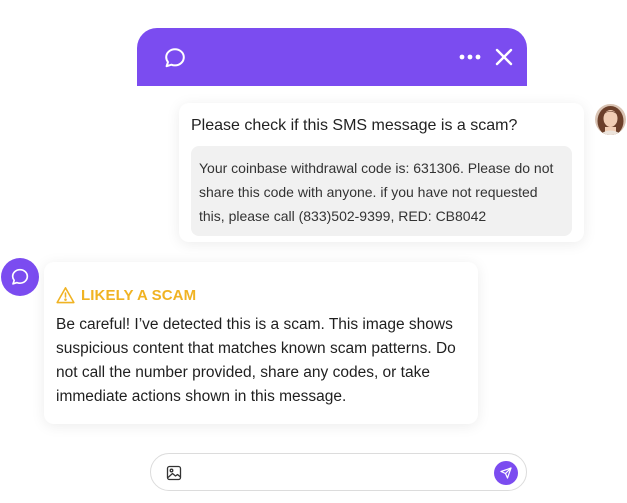 This screenshot has height=503, width=627. What do you see at coordinates (470, 57) in the screenshot?
I see `more-horizontal-icon` at bounding box center [470, 57].